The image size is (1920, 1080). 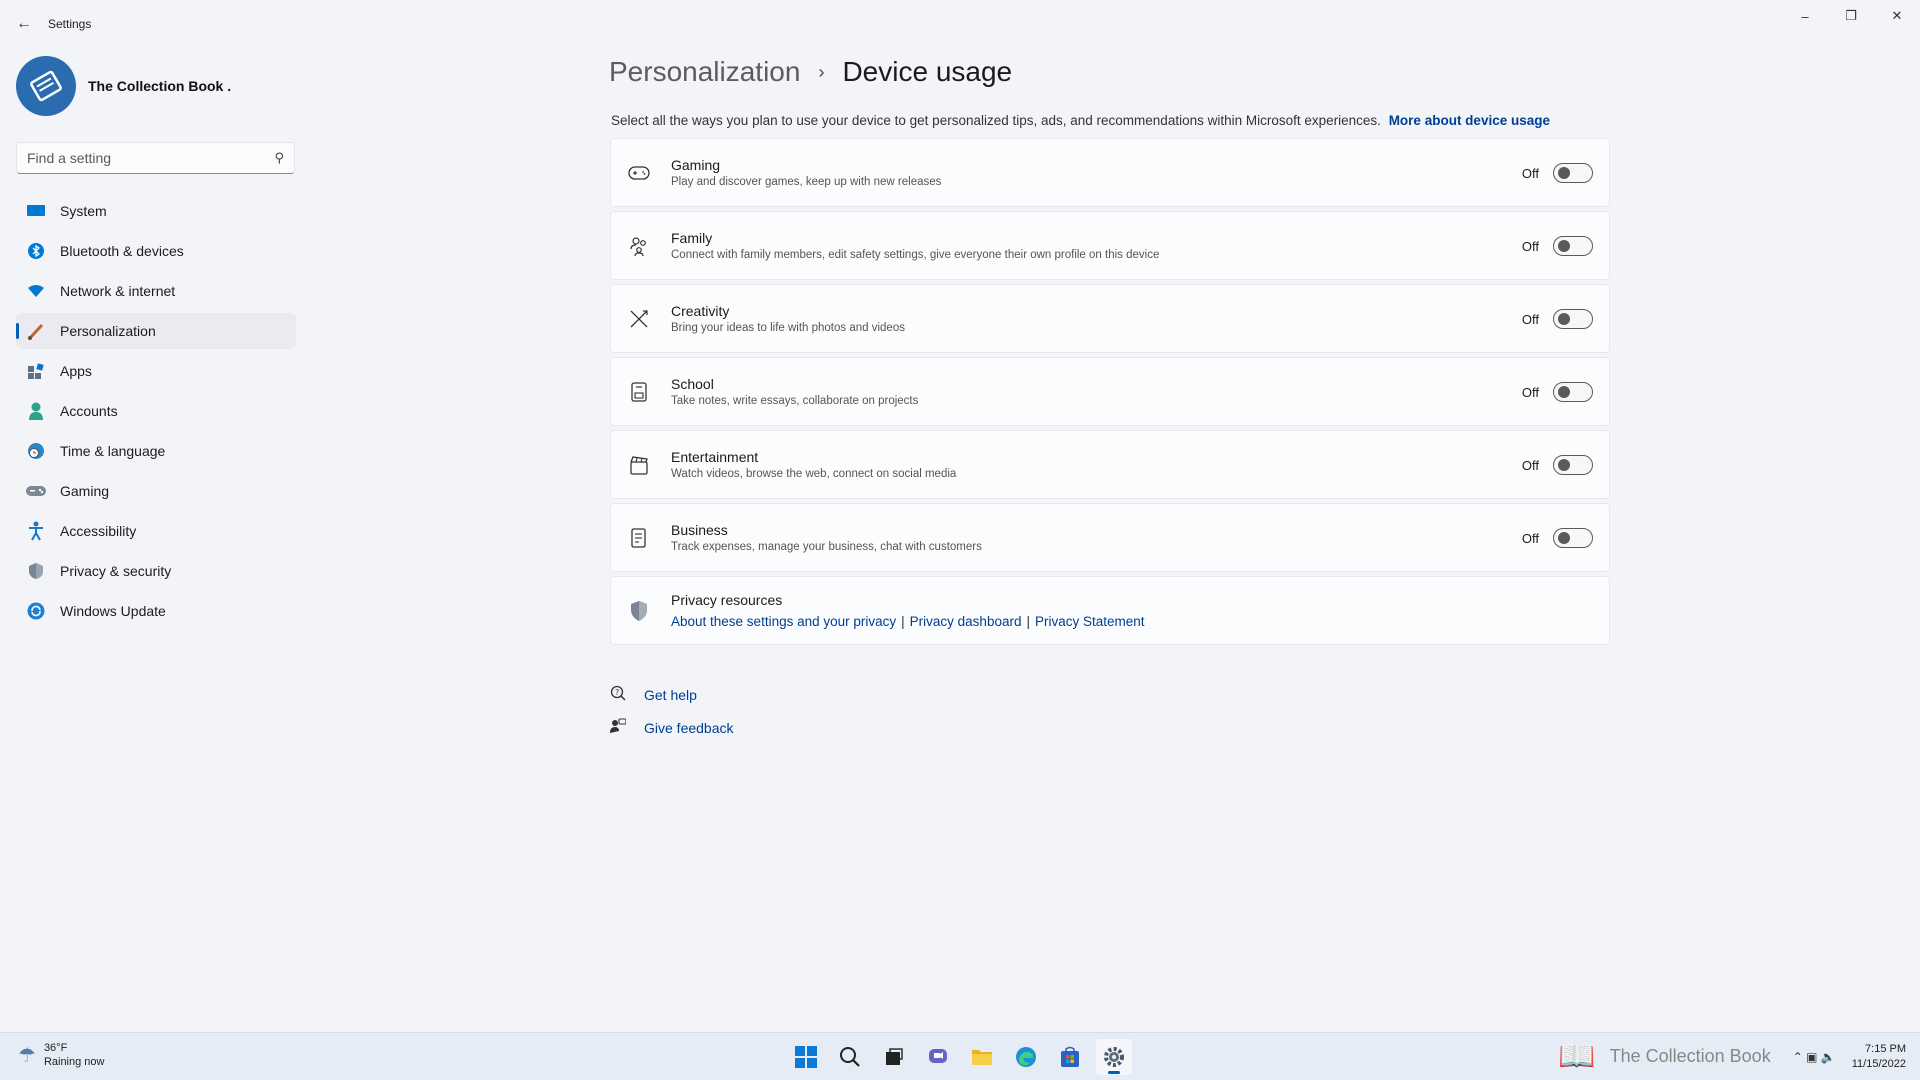 What do you see at coordinates (1805, 16) in the screenshot?
I see `minimize-button: –` at bounding box center [1805, 16].